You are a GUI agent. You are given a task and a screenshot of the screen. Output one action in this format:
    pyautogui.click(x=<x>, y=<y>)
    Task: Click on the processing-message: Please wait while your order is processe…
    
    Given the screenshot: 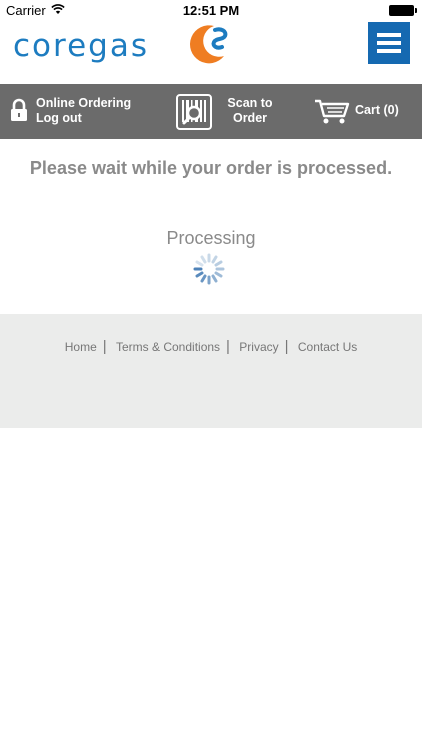 What is the action you would take?
    pyautogui.click(x=211, y=168)
    